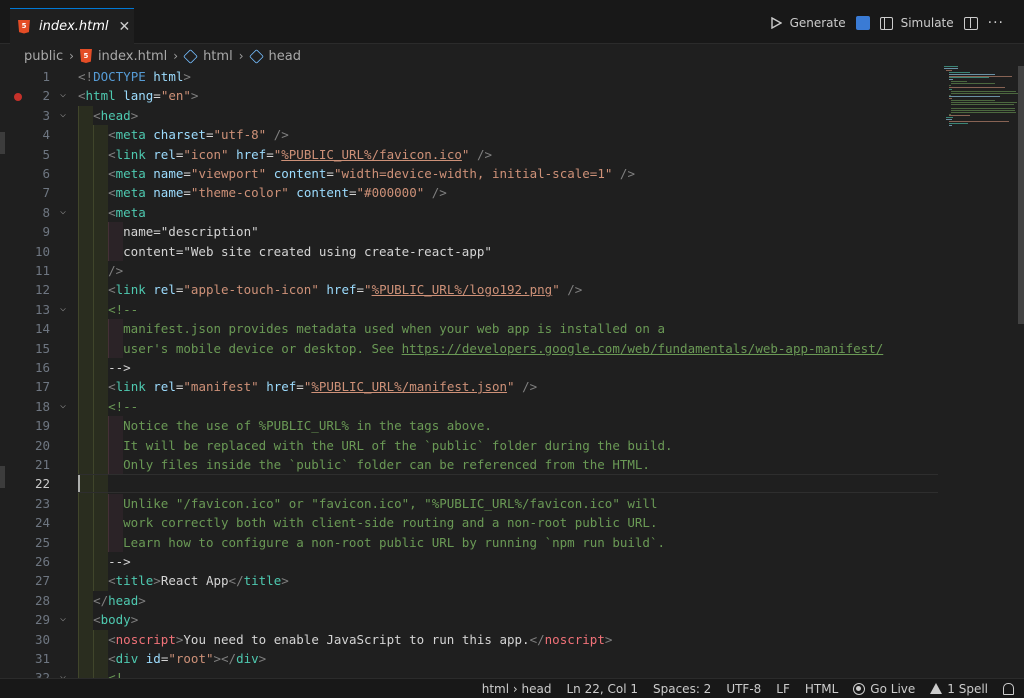 The width and height of the screenshot is (1024, 698). What do you see at coordinates (72, 26) in the screenshot?
I see `tab-index-html: 5 index.html ✕` at bounding box center [72, 26].